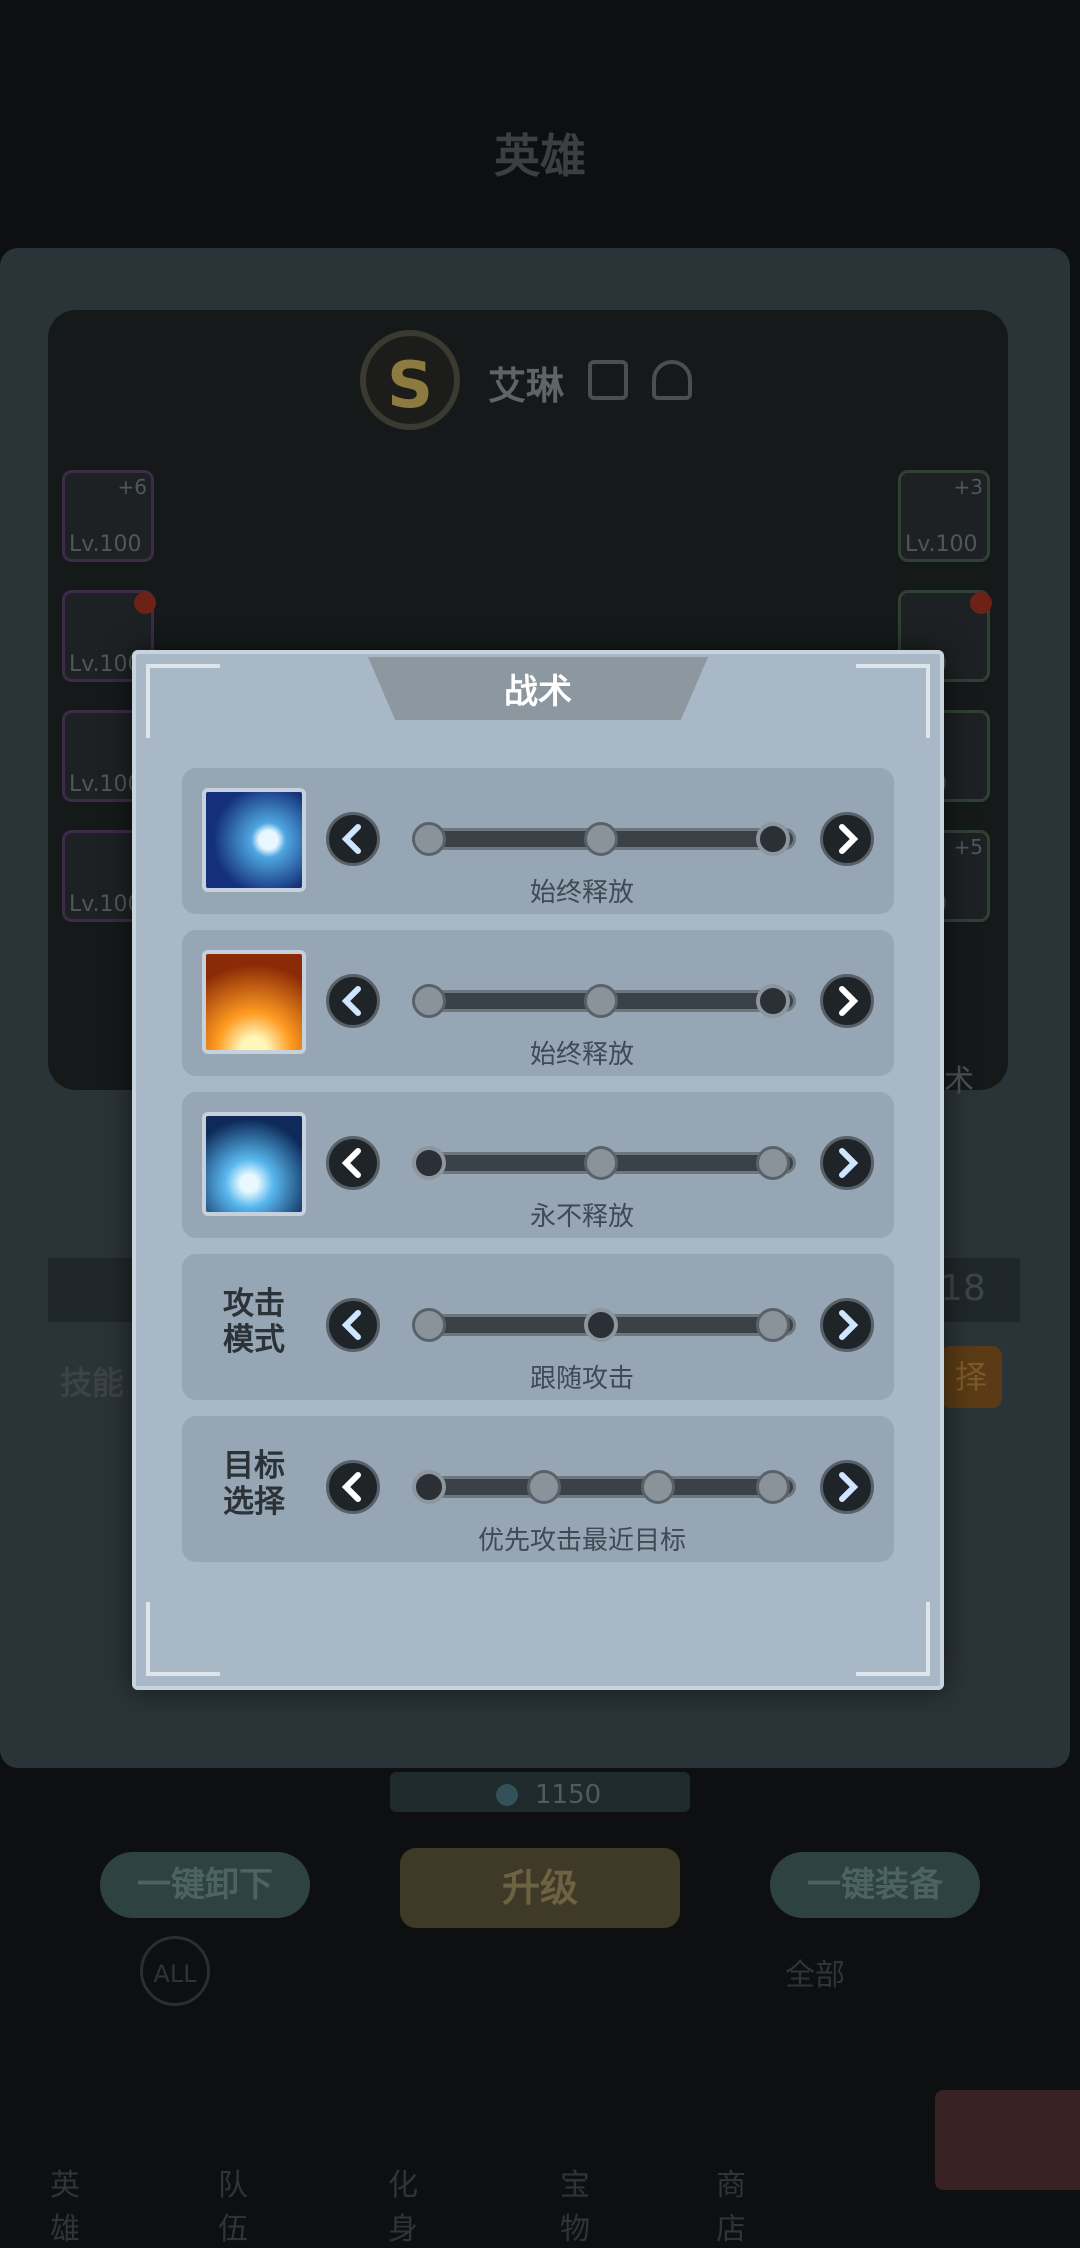 This screenshot has height=2248, width=1080. Describe the element at coordinates (538, 692) in the screenshot. I see `modal-title: 战术` at that location.